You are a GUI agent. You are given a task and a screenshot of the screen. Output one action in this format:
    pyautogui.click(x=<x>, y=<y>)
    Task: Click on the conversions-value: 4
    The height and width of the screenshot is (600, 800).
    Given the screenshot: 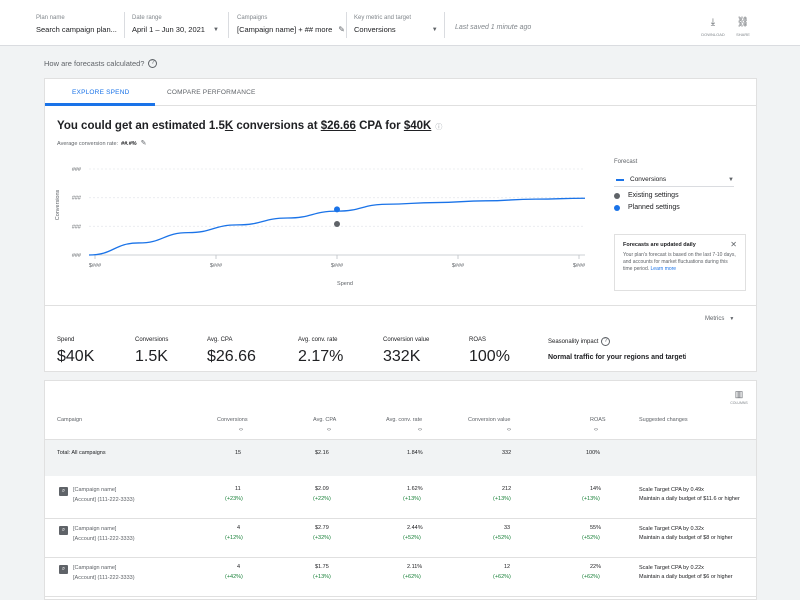 What is the action you would take?
    pyautogui.click(x=239, y=528)
    